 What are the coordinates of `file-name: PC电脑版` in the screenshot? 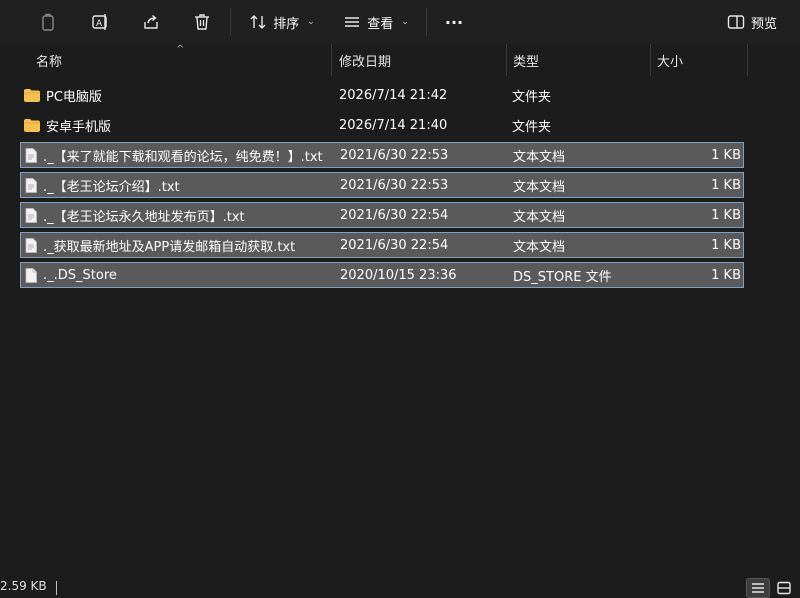 It's located at (74, 97).